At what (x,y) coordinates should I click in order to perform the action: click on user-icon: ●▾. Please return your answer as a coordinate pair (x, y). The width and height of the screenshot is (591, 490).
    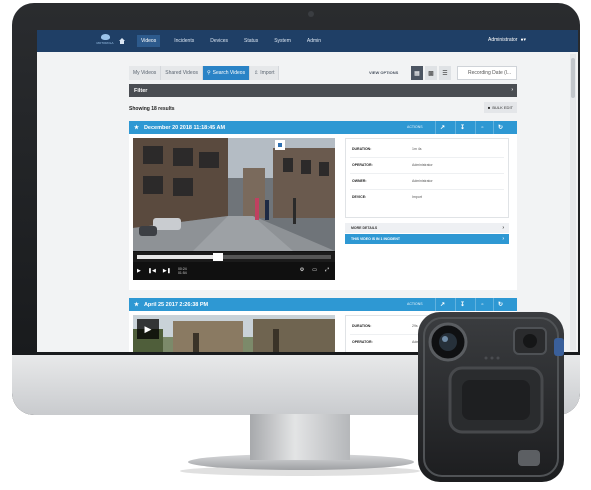
    Looking at the image, I should click on (523, 40).